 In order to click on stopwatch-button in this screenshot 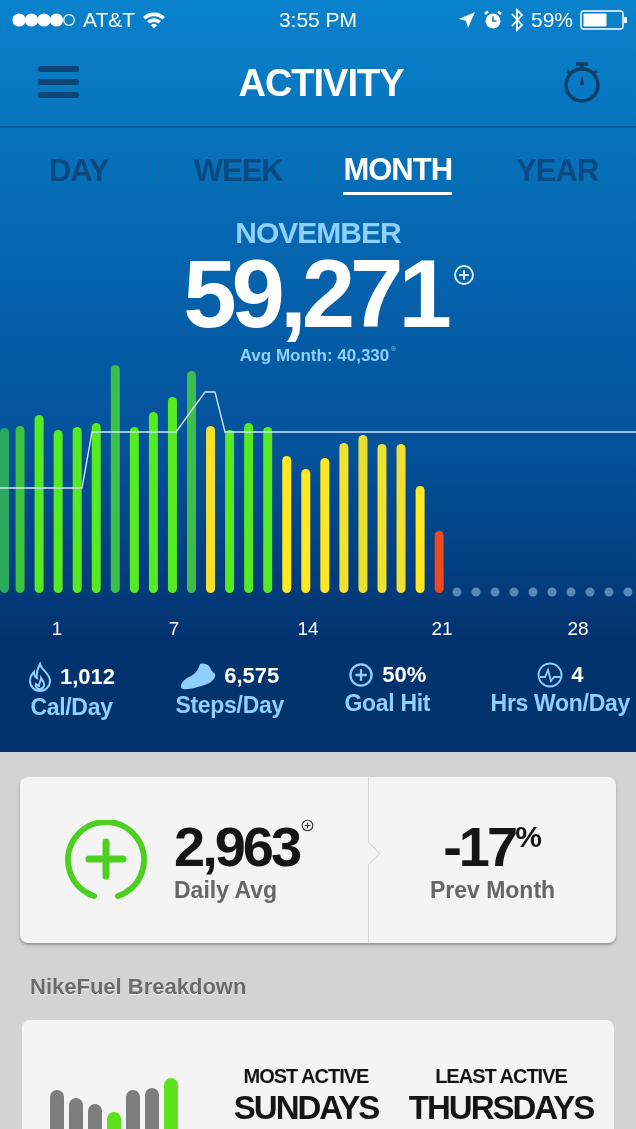, I will do `click(582, 83)`.